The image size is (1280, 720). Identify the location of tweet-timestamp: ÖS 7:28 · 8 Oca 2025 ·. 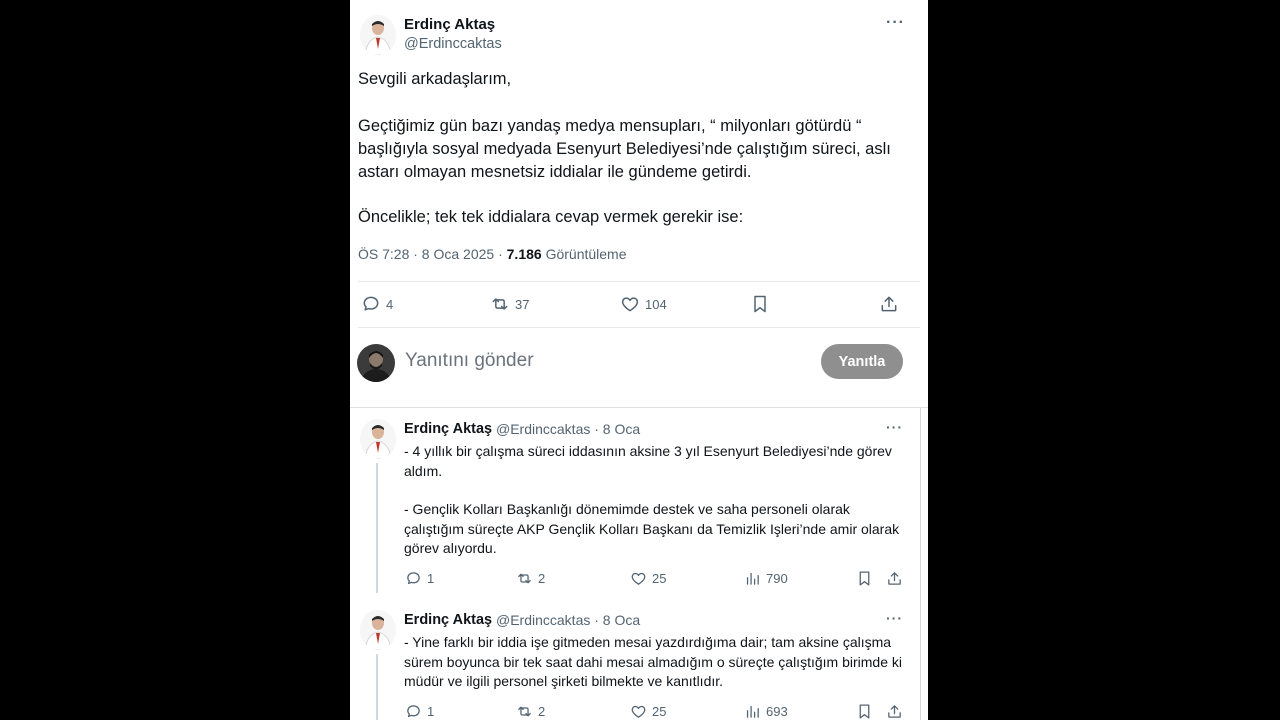
(432, 254).